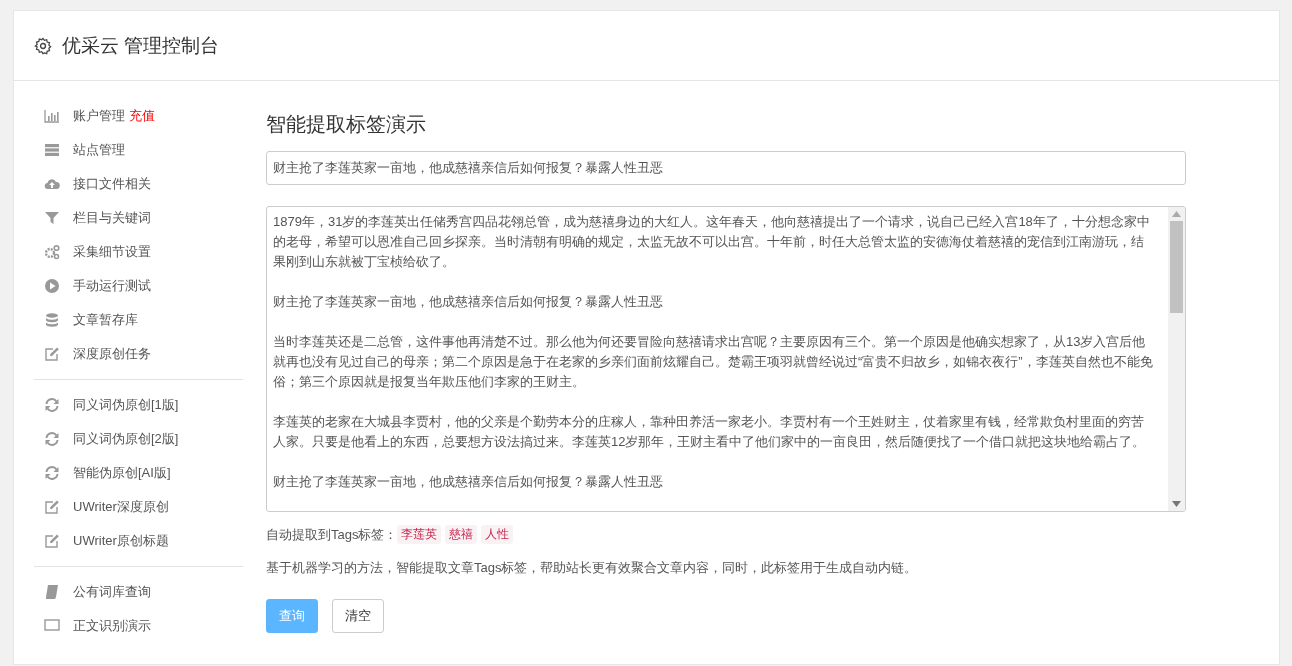  I want to click on sidebar-item: 深度原创任务, so click(138, 354).